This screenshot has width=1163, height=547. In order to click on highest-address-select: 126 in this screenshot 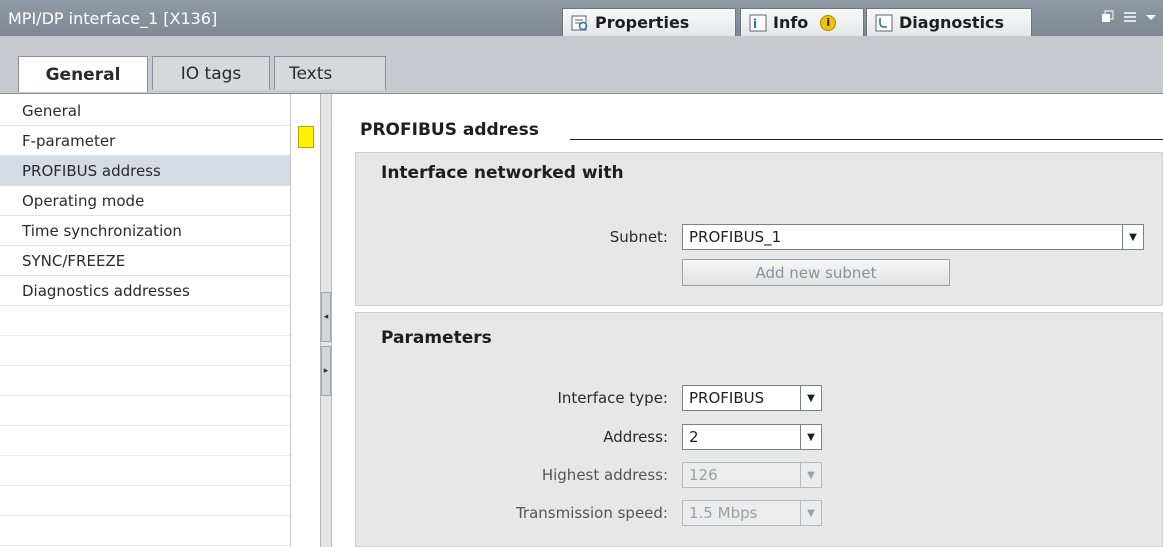, I will do `click(742, 475)`.